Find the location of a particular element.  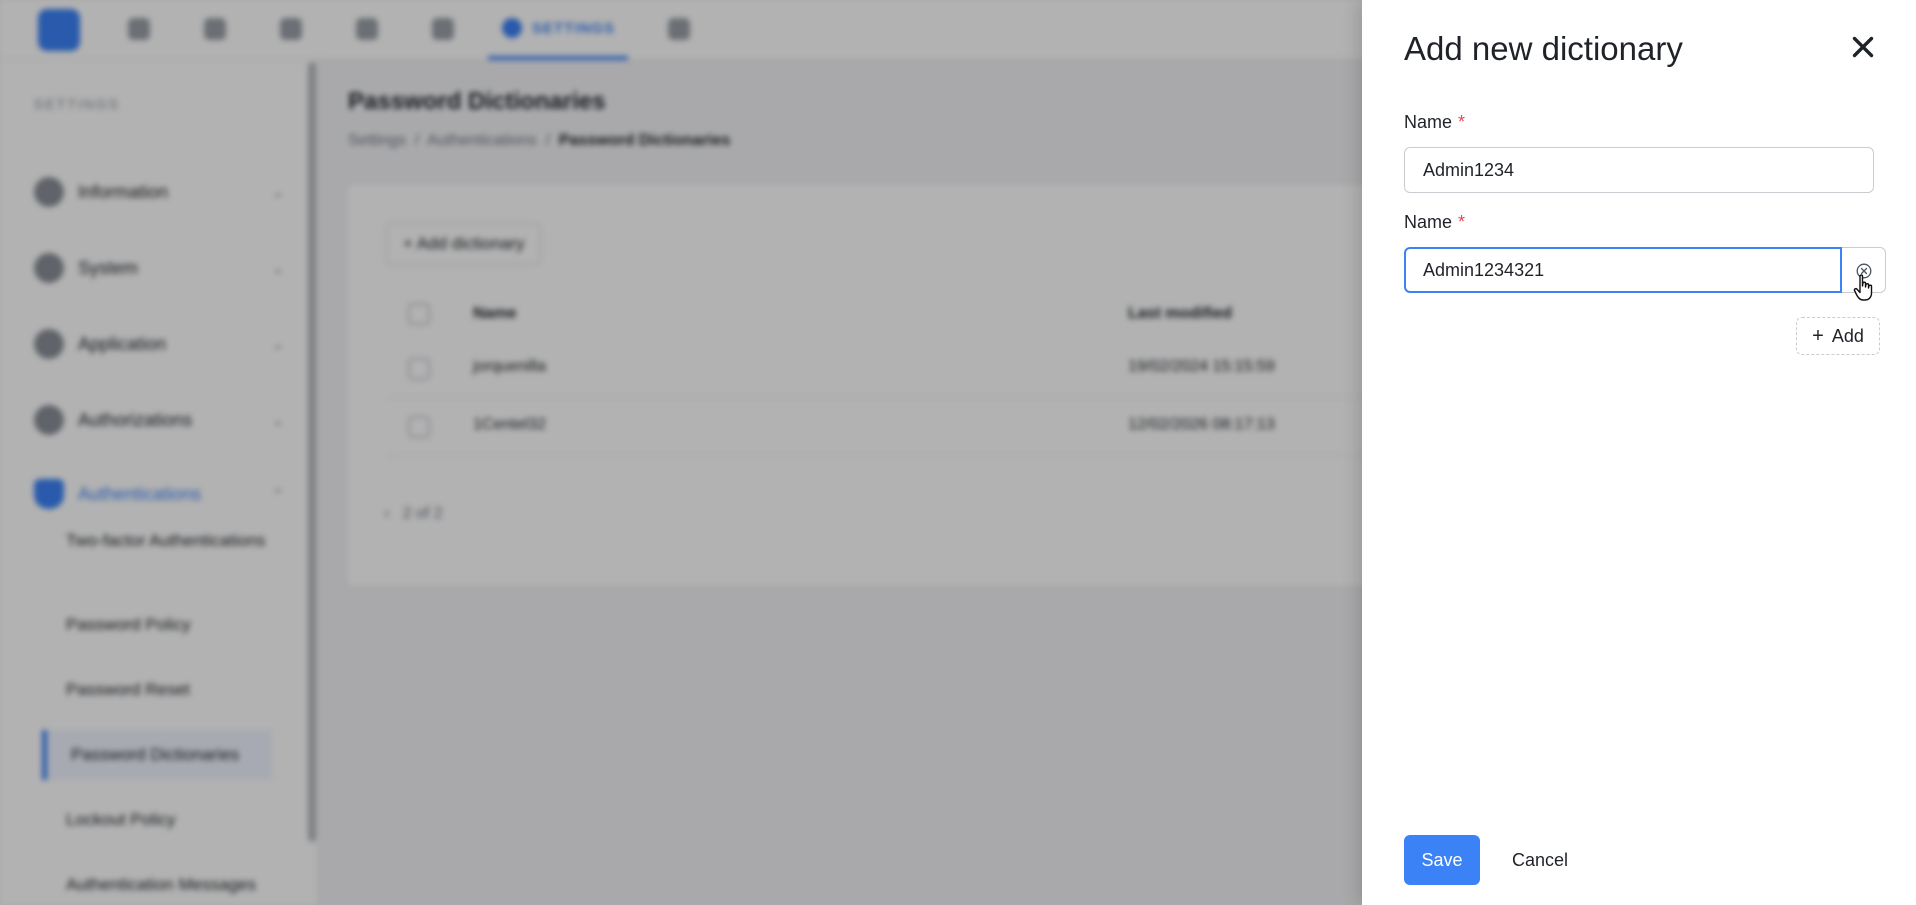

remove-field-button is located at coordinates (1864, 270).